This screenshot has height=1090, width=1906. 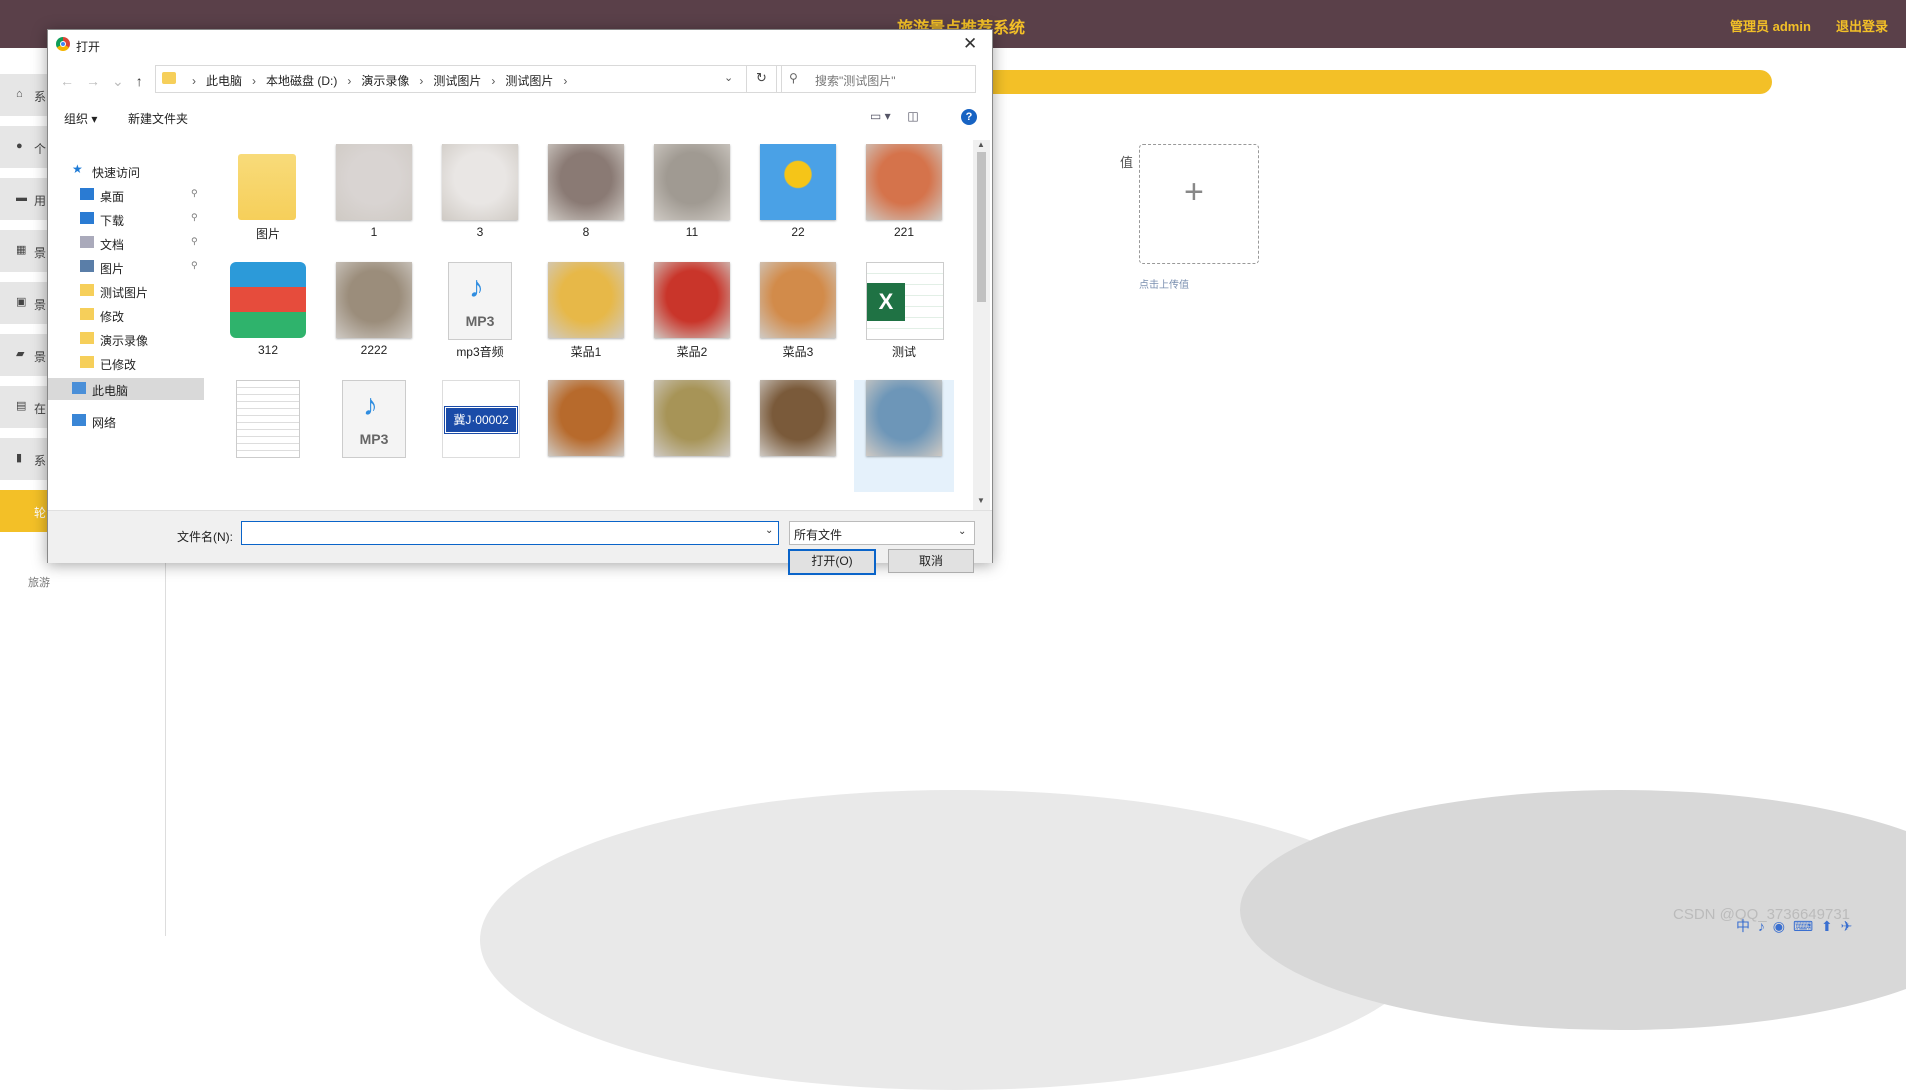 What do you see at coordinates (692, 200) in the screenshot?
I see `file-item: 11` at bounding box center [692, 200].